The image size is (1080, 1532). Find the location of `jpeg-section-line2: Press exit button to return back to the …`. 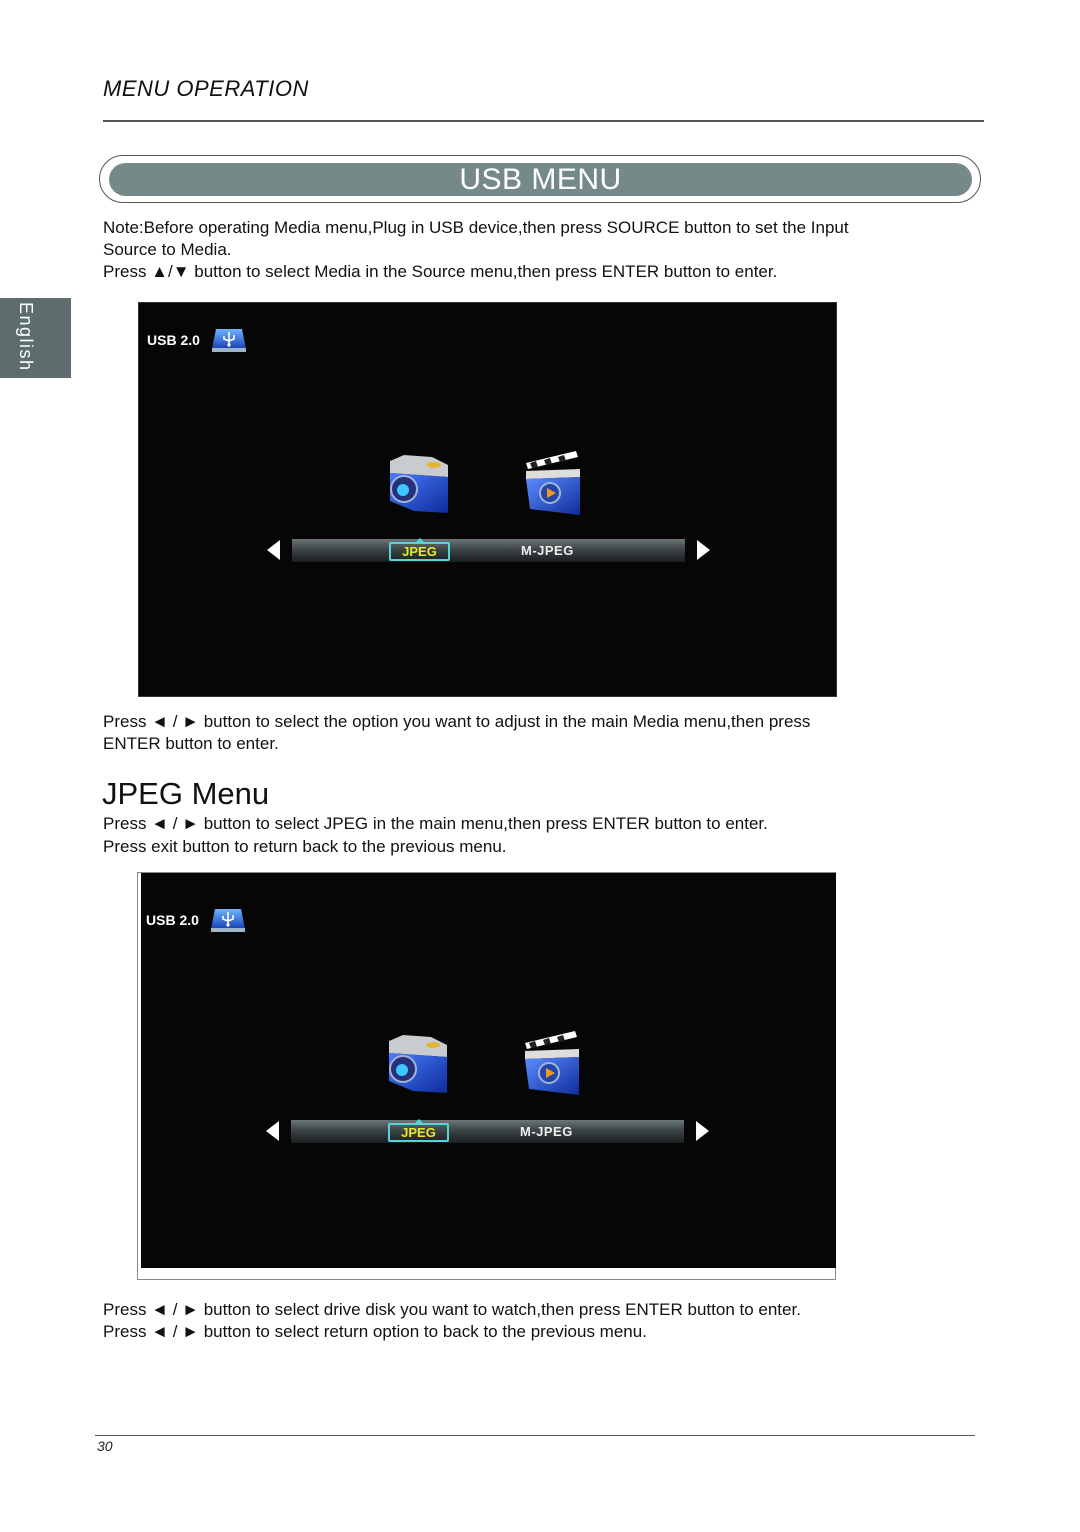

jpeg-section-line2: Press exit button to return back to the … is located at coordinates (305, 846).